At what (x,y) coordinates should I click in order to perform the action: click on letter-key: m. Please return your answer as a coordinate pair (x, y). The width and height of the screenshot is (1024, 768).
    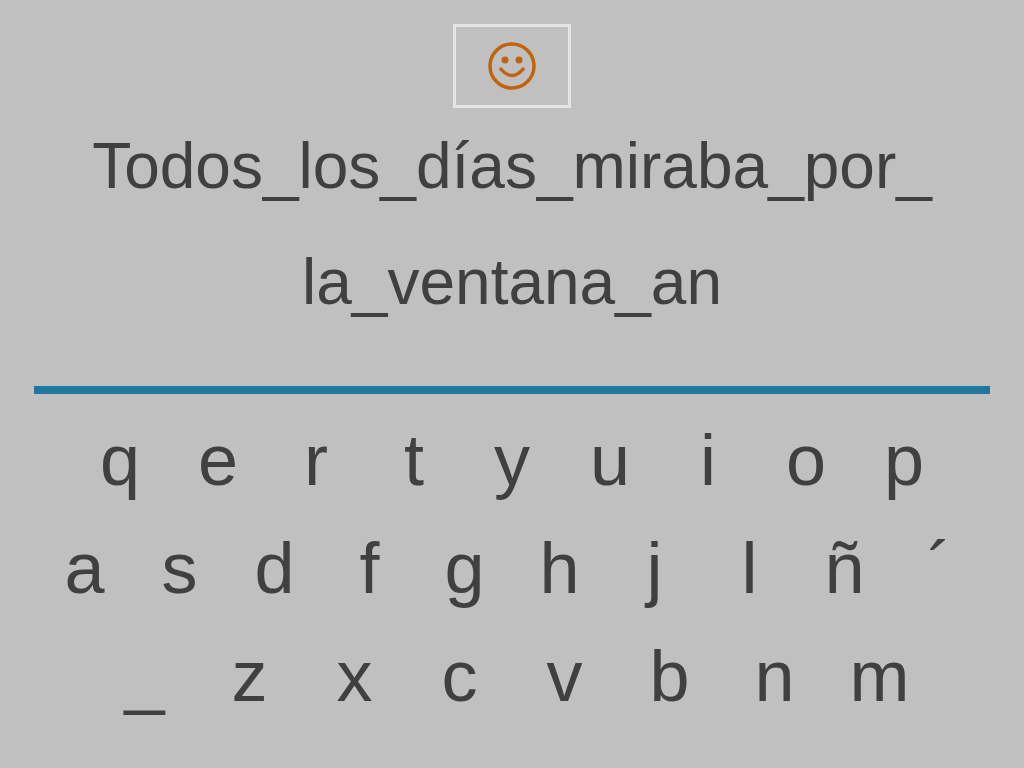
    Looking at the image, I should click on (879, 676).